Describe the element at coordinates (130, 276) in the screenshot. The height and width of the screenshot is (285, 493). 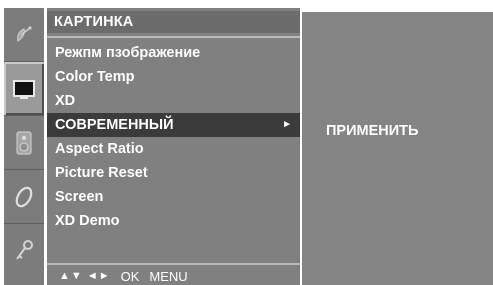
I see `ok-hint: OK` at that location.